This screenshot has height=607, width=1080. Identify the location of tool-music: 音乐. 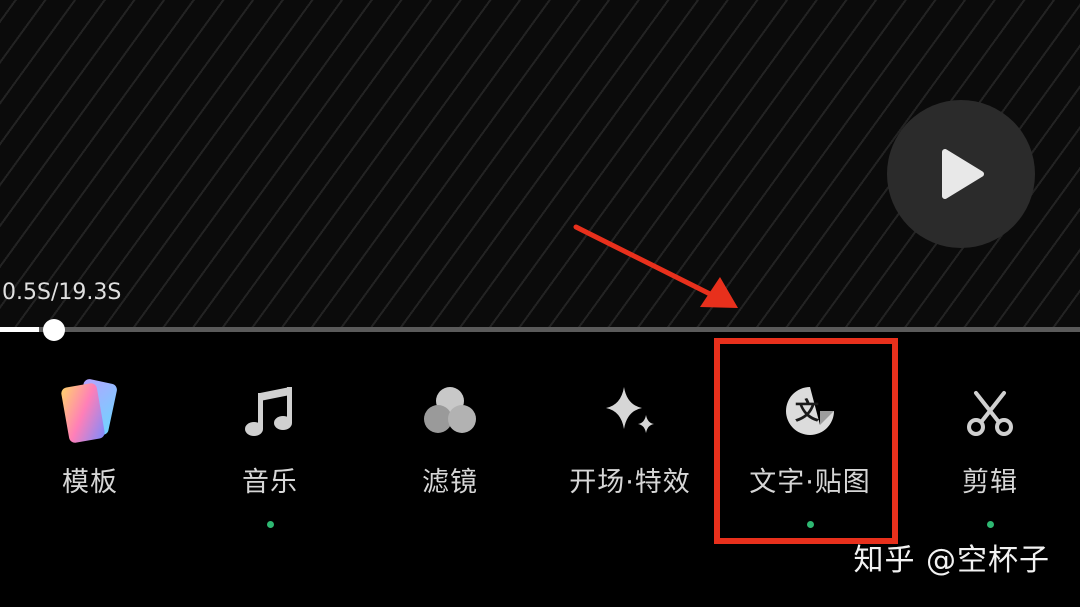
(270, 445).